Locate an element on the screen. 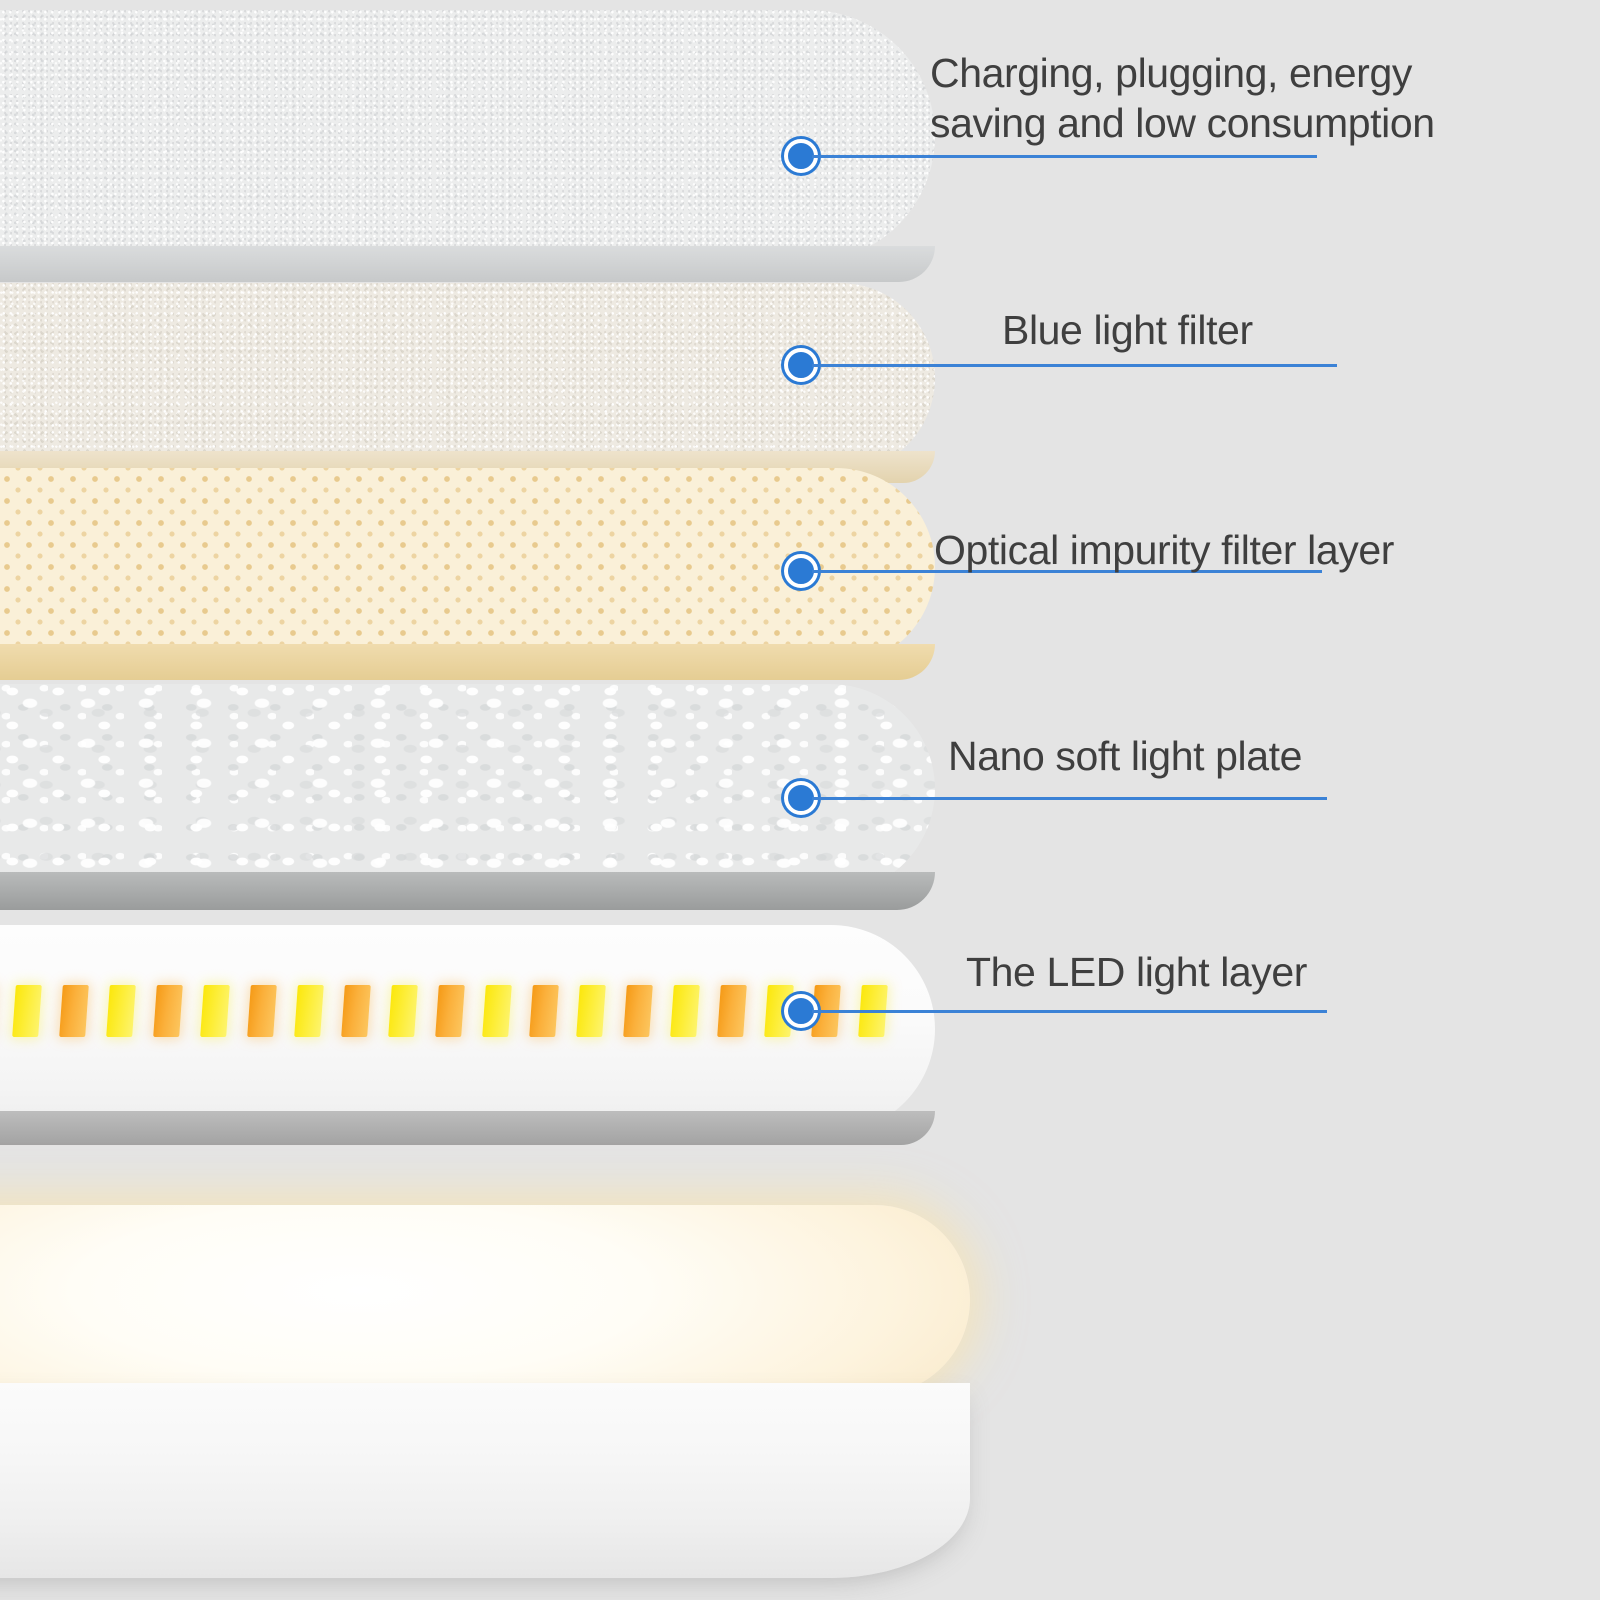 The image size is (1600, 1600). layer-blue-light-filter is located at coordinates (467, 385).